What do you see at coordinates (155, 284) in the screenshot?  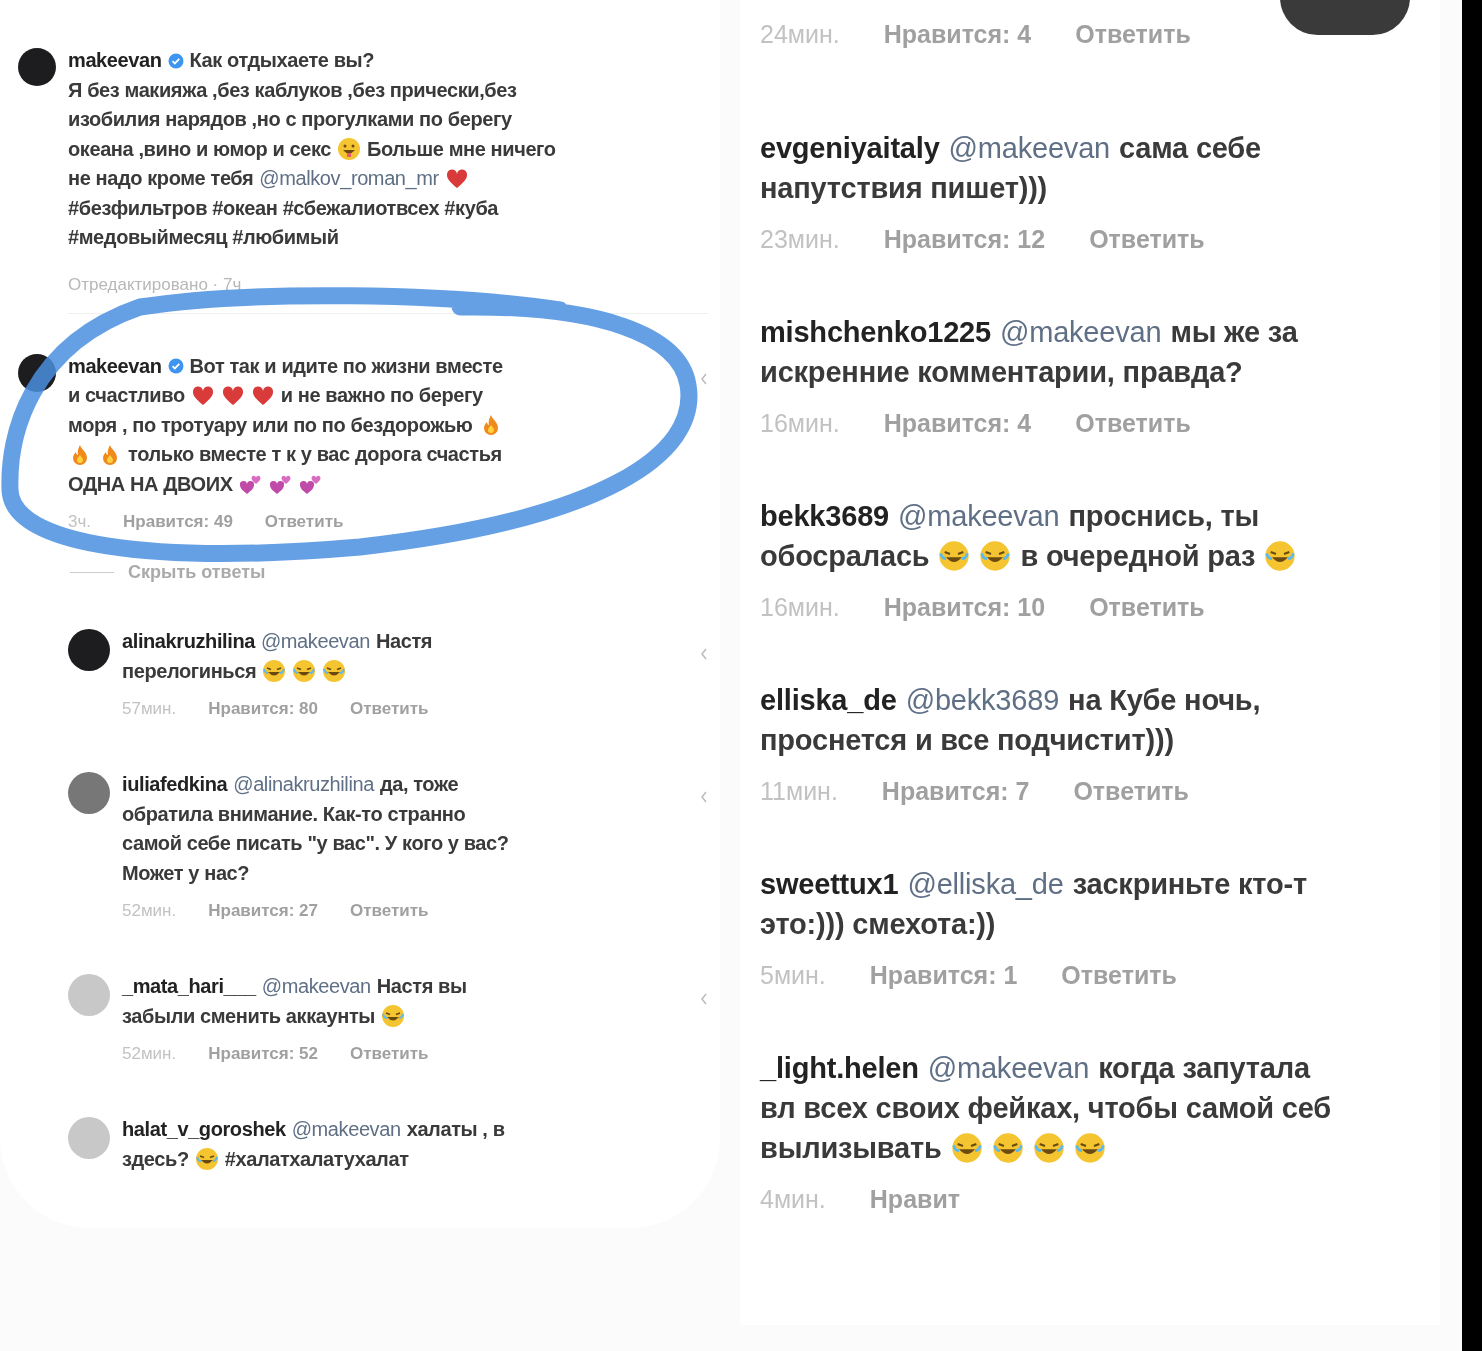 I see `edited-label: Отредактировано · 7ч` at bounding box center [155, 284].